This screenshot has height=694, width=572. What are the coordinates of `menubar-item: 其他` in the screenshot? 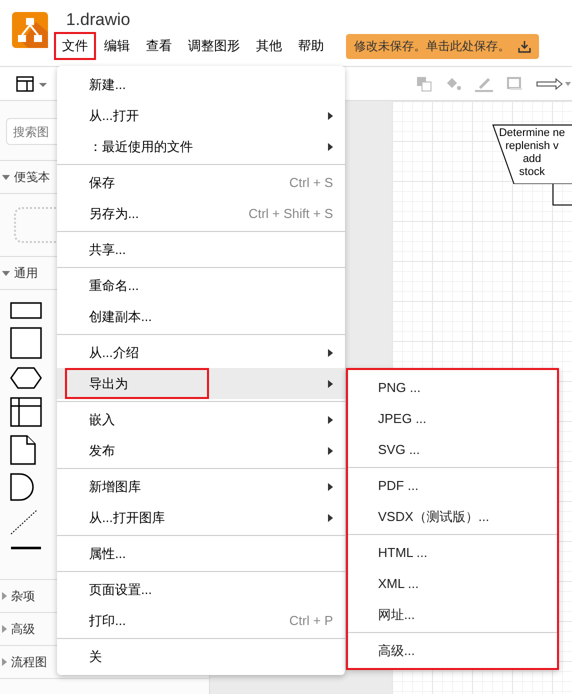 It's located at (269, 46).